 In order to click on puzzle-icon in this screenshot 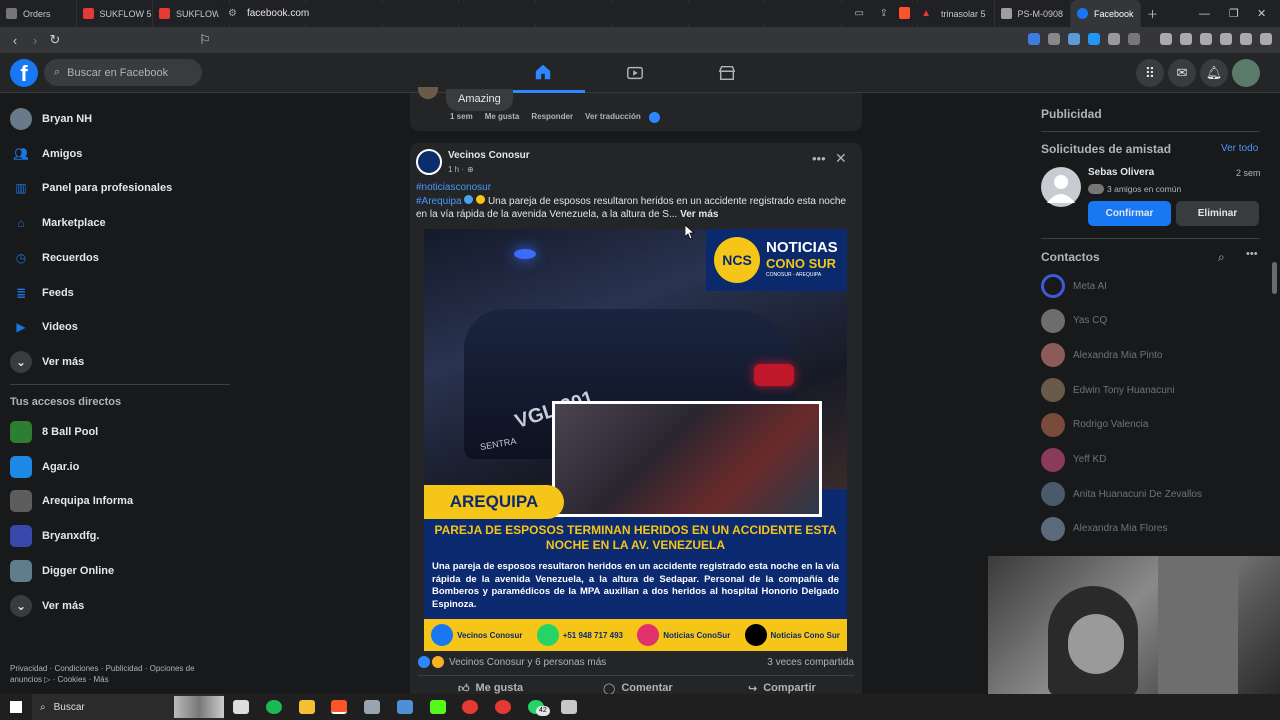, I will do `click(1114, 39)`.